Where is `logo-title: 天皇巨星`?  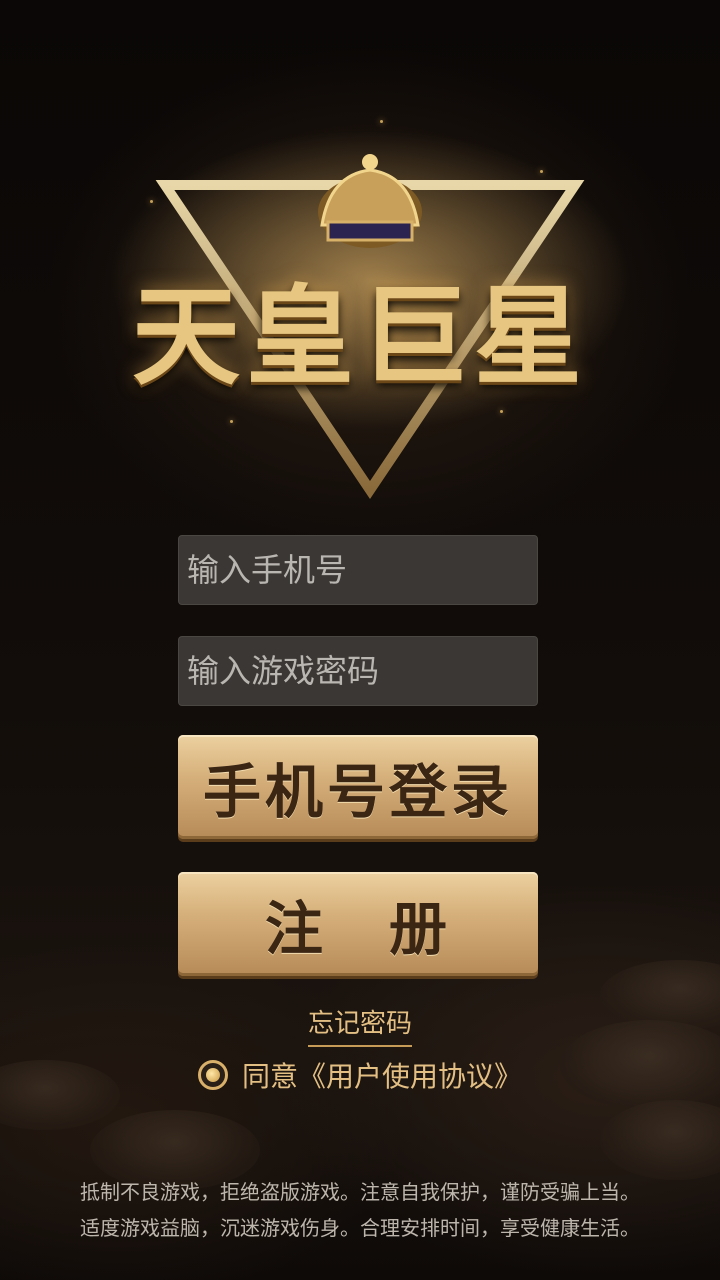 logo-title: 天皇巨星 is located at coordinates (359, 337).